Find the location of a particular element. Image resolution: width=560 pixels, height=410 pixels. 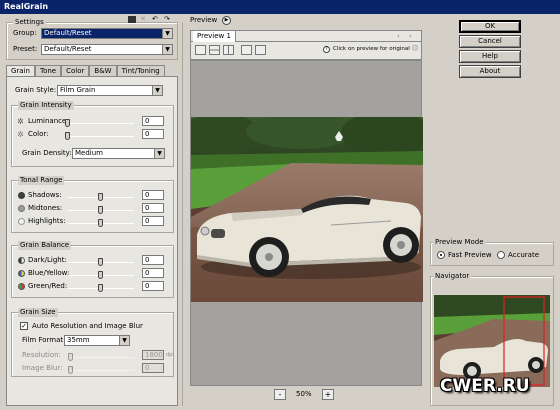

split-vertical-icon is located at coordinates (228, 50).